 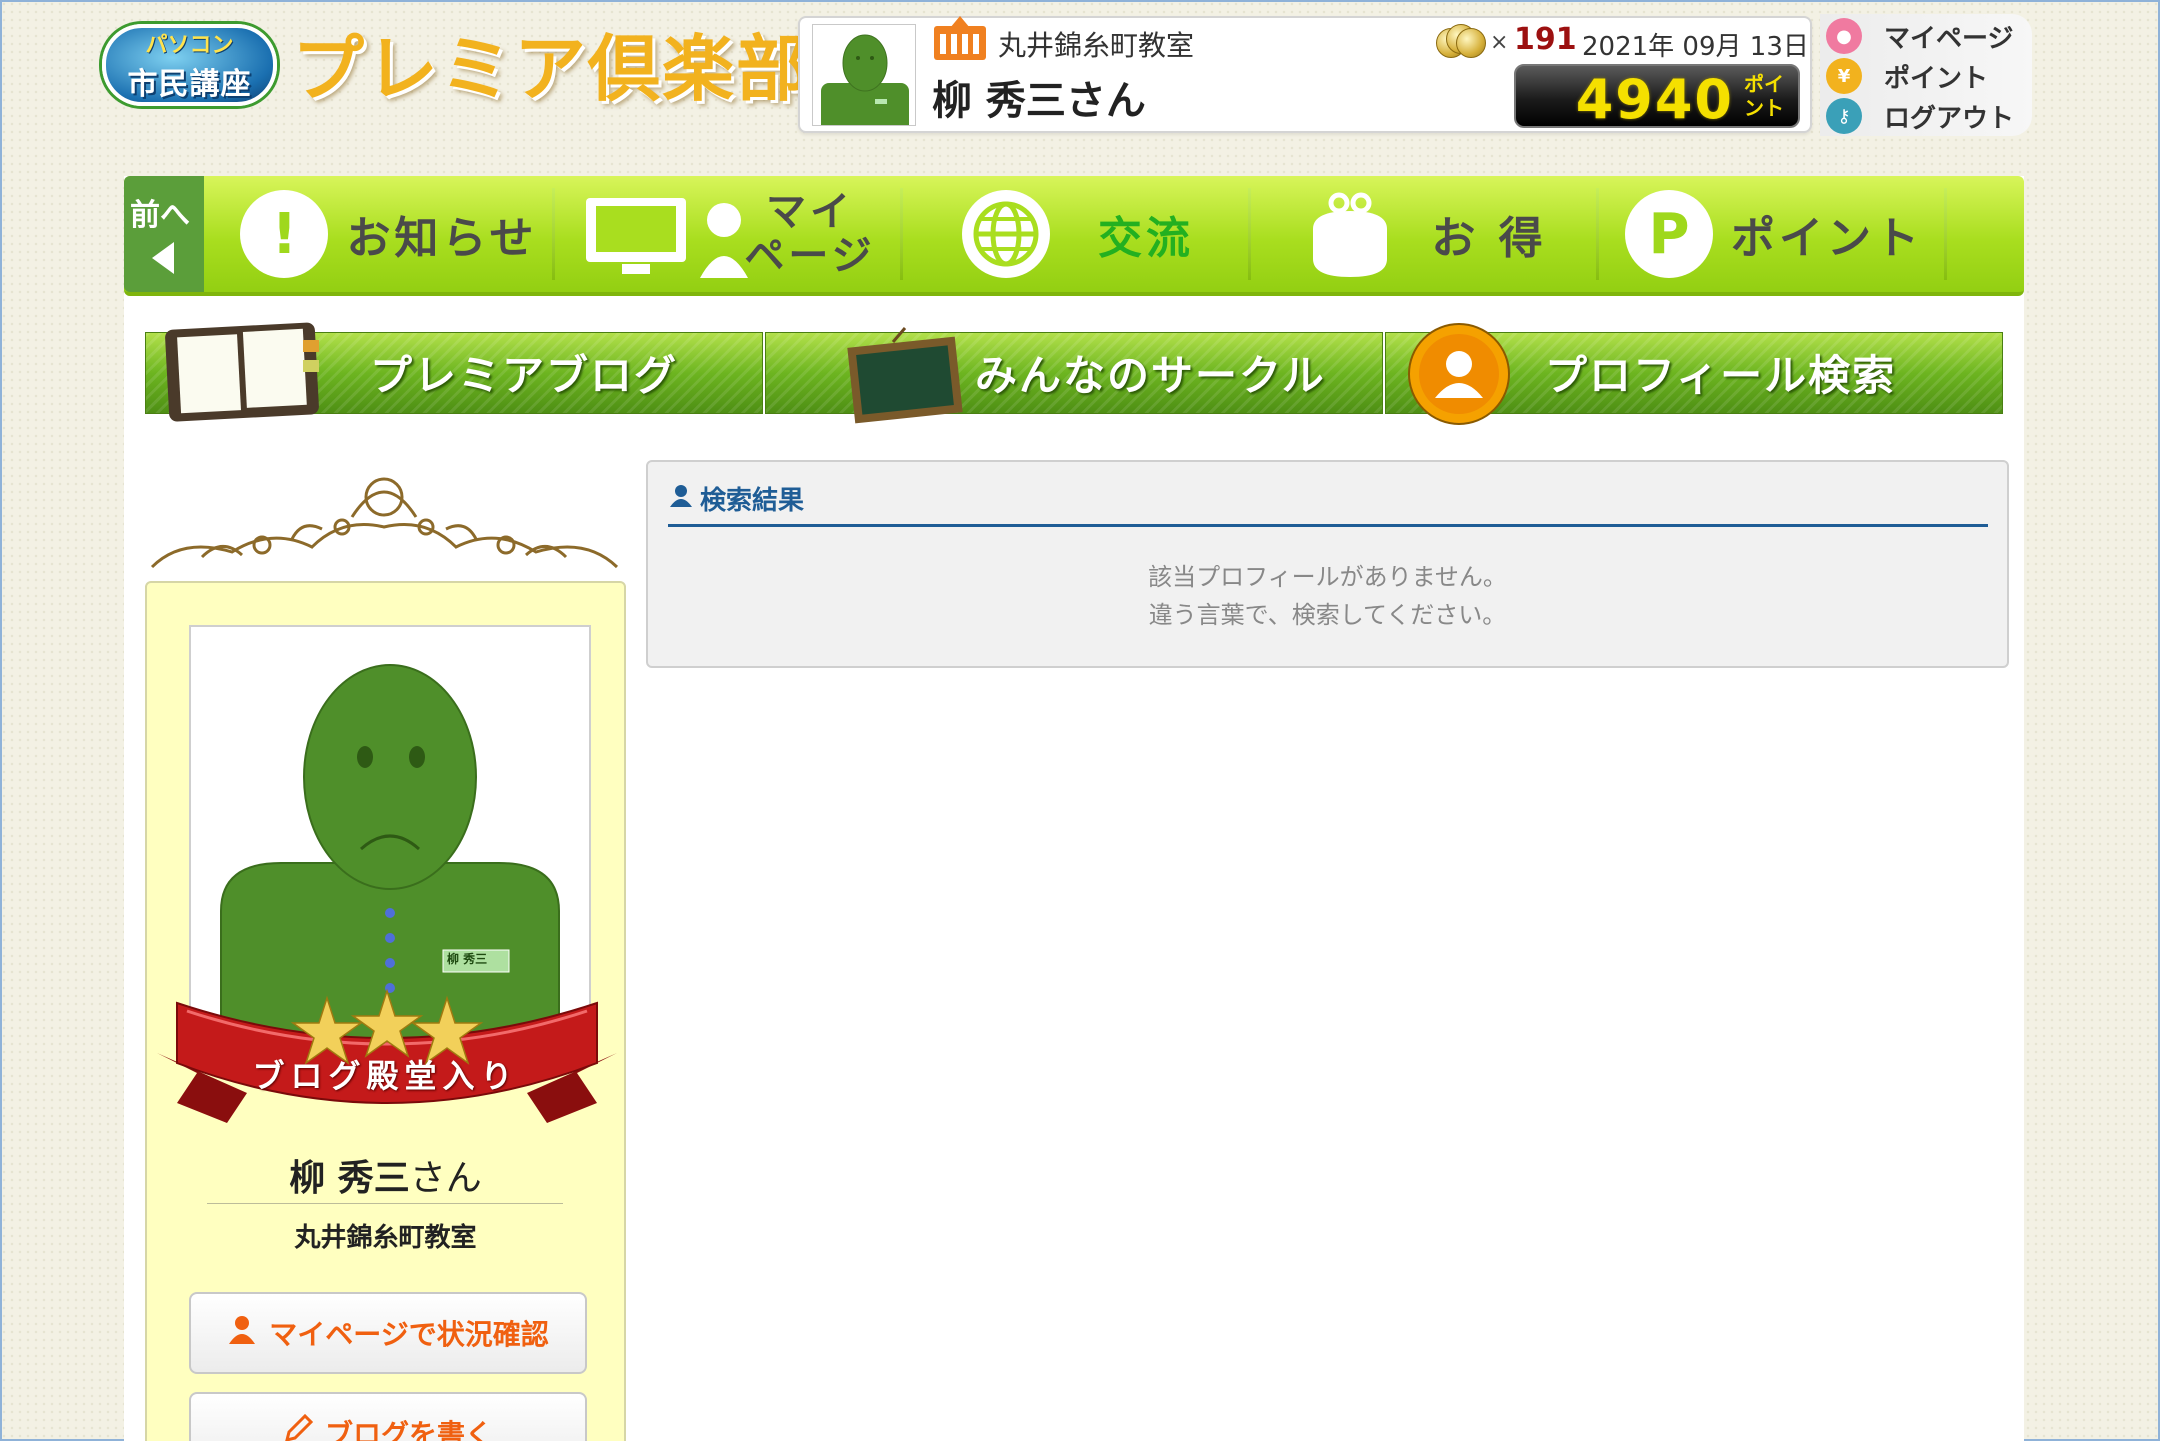 What do you see at coordinates (189, 84) in the screenshot?
I see `logo-line2: 市民講座` at bounding box center [189, 84].